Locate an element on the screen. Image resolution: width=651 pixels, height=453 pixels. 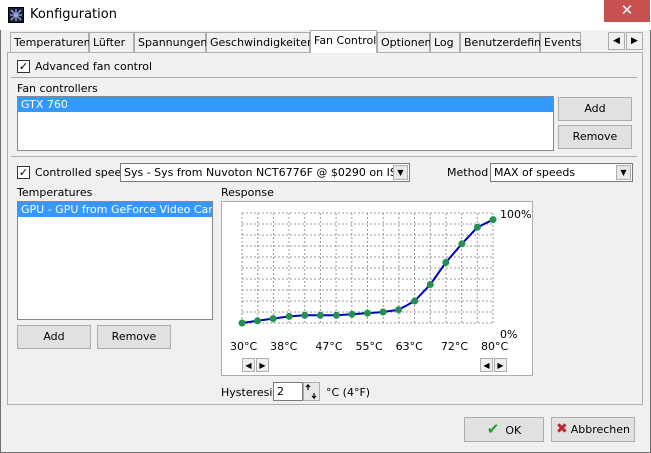
method-select: MAX of speeds is located at coordinates (561, 172).